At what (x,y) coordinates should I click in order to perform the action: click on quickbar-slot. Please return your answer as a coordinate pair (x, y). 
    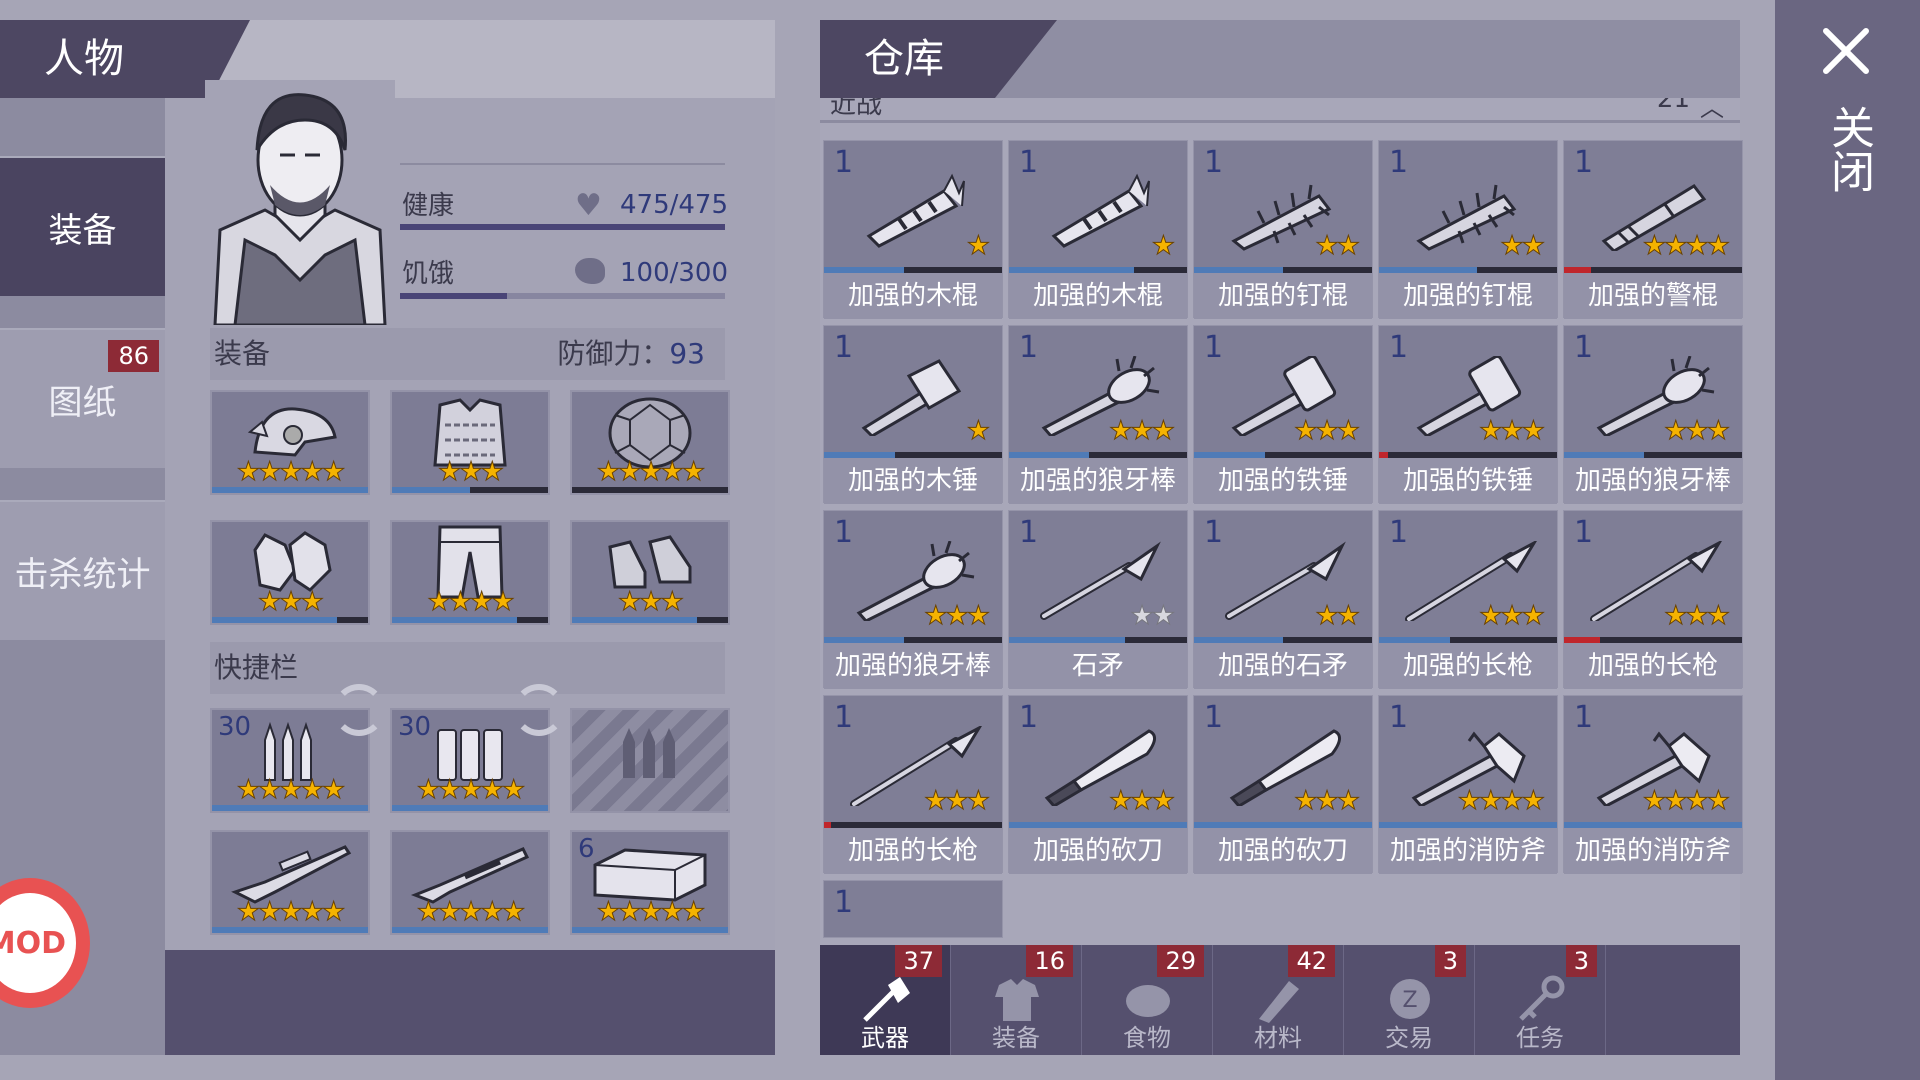
    Looking at the image, I should click on (650, 760).